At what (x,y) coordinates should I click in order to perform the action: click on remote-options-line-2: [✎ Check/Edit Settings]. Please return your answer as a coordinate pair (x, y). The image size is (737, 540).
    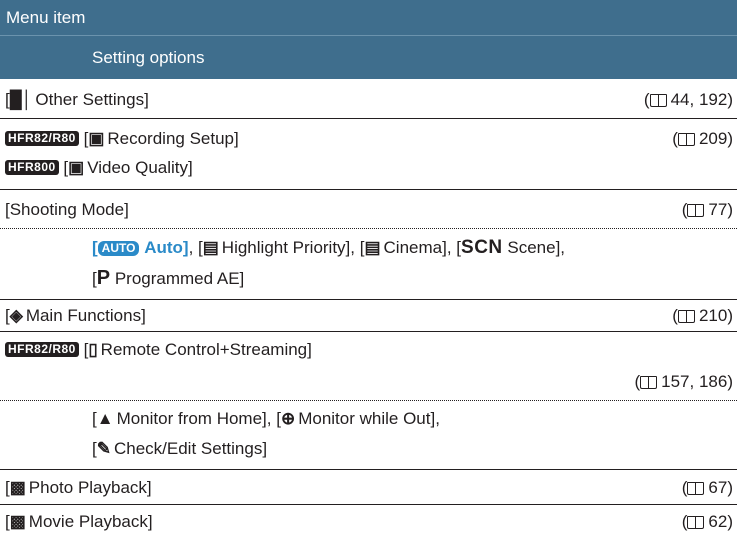
    Looking at the image, I should click on (180, 448).